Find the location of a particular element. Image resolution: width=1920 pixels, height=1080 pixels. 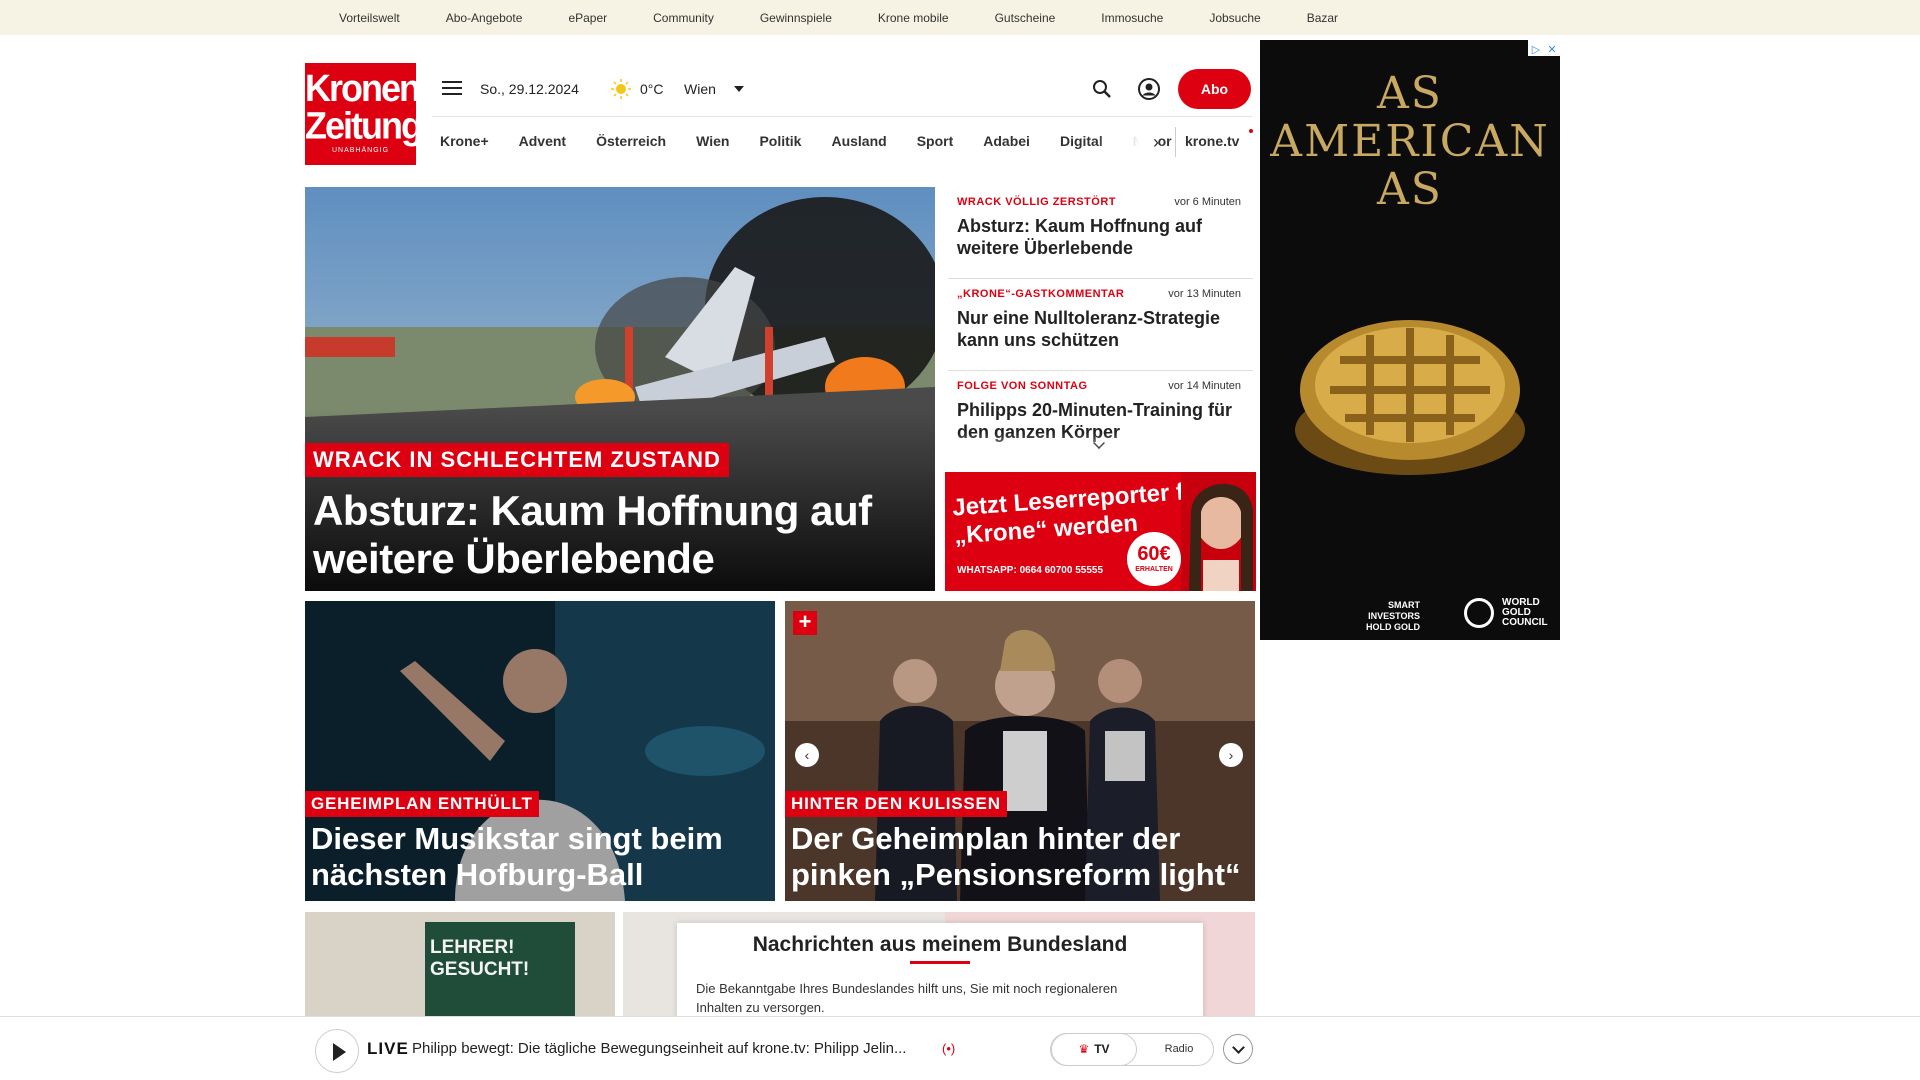

logo-line-1: Kronen is located at coordinates (363, 88).